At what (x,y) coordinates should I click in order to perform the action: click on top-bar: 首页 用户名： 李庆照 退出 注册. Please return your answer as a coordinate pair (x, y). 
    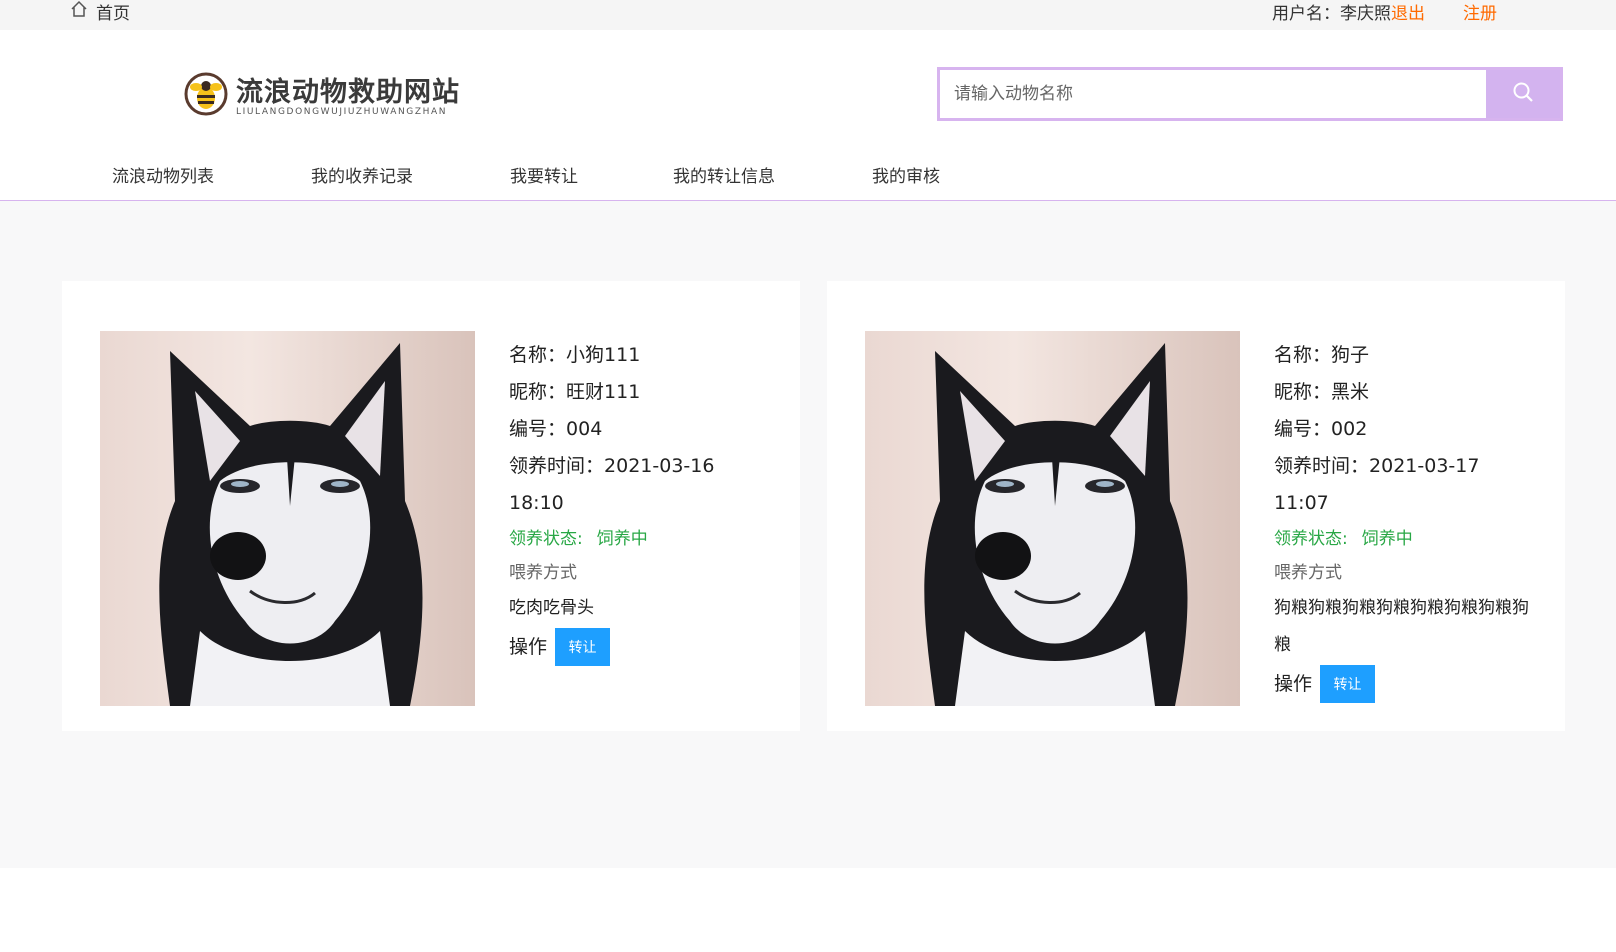
    Looking at the image, I should click on (808, 15).